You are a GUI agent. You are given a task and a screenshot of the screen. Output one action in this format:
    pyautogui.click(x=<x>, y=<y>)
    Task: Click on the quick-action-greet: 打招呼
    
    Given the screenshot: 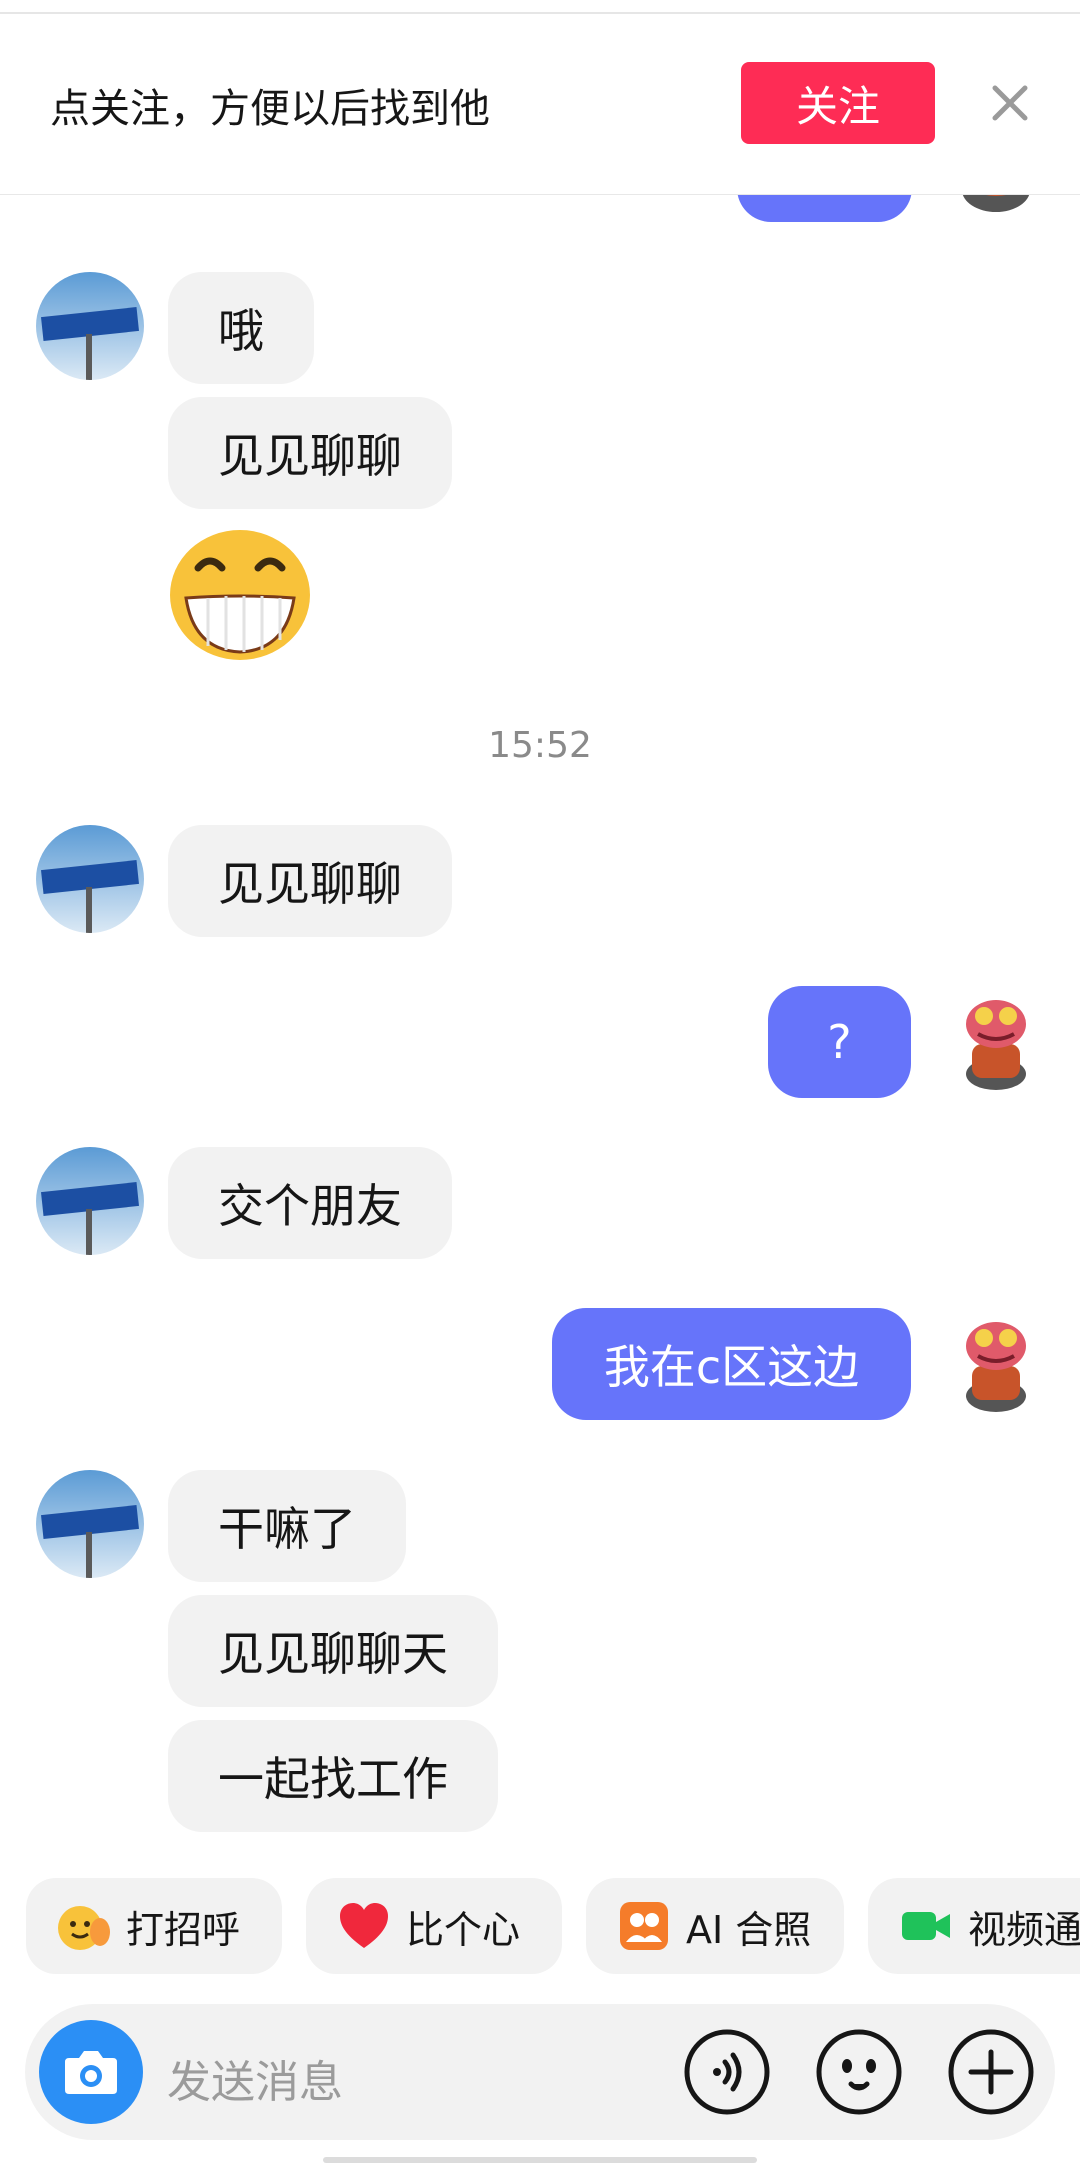 What is the action you would take?
    pyautogui.click(x=154, y=1926)
    